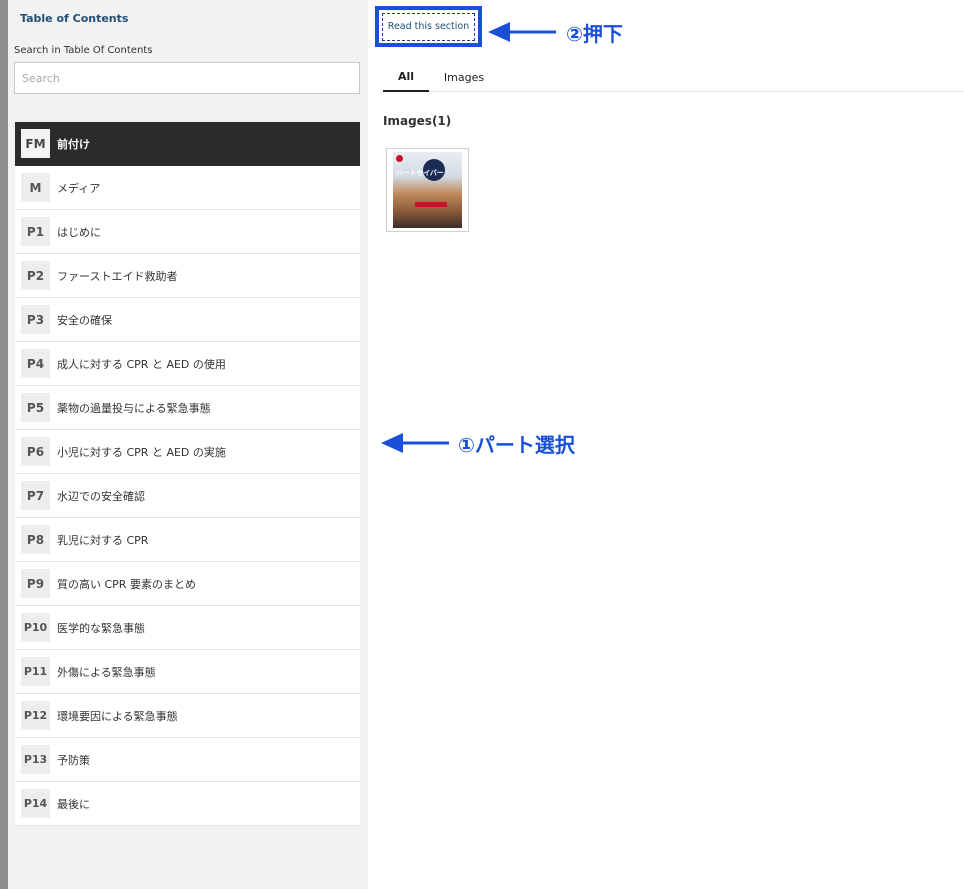 Image resolution: width=964 pixels, height=889 pixels. Describe the element at coordinates (35, 143) in the screenshot. I see `toc-item-code: FM` at that location.